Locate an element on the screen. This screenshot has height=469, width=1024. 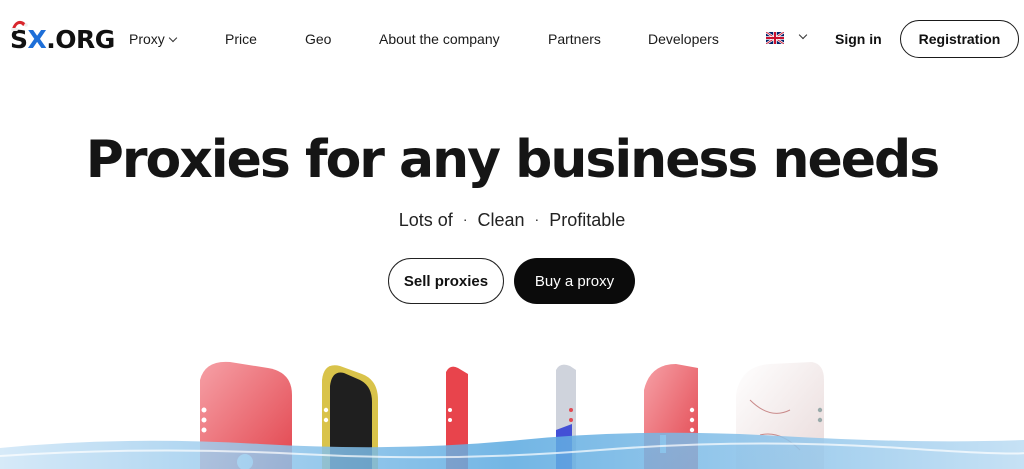
tagline-item: Profitable is located at coordinates (587, 220).